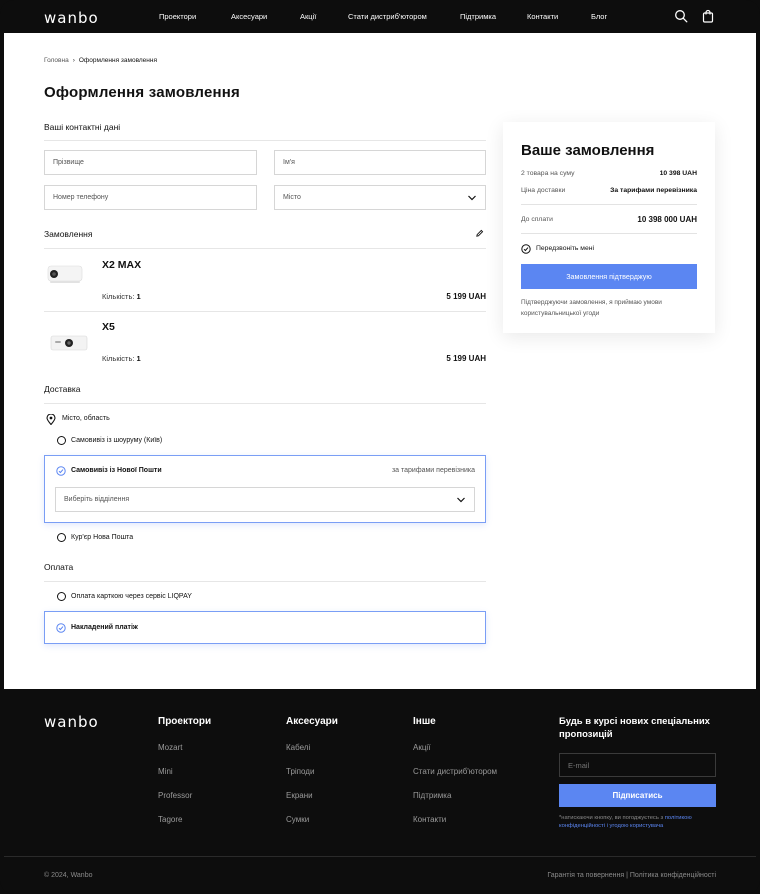 The image size is (760, 894). I want to click on option-np-note: за тарифами перевізника, so click(433, 470).